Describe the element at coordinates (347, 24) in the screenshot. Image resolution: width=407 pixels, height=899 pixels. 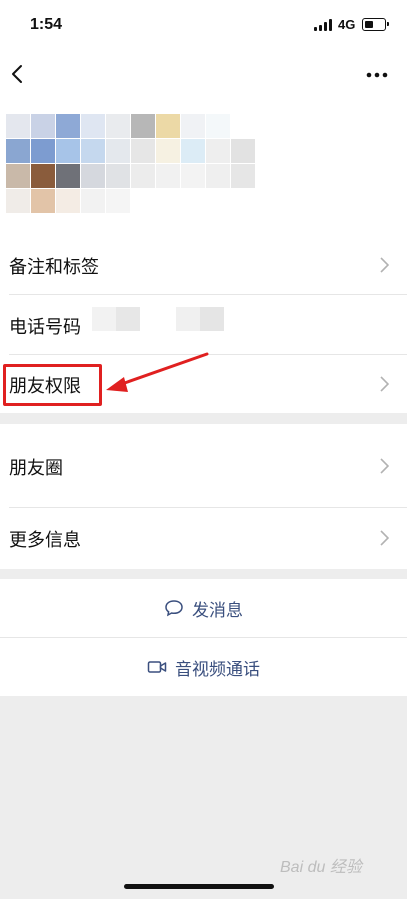
I see `network-type: 4G` at that location.